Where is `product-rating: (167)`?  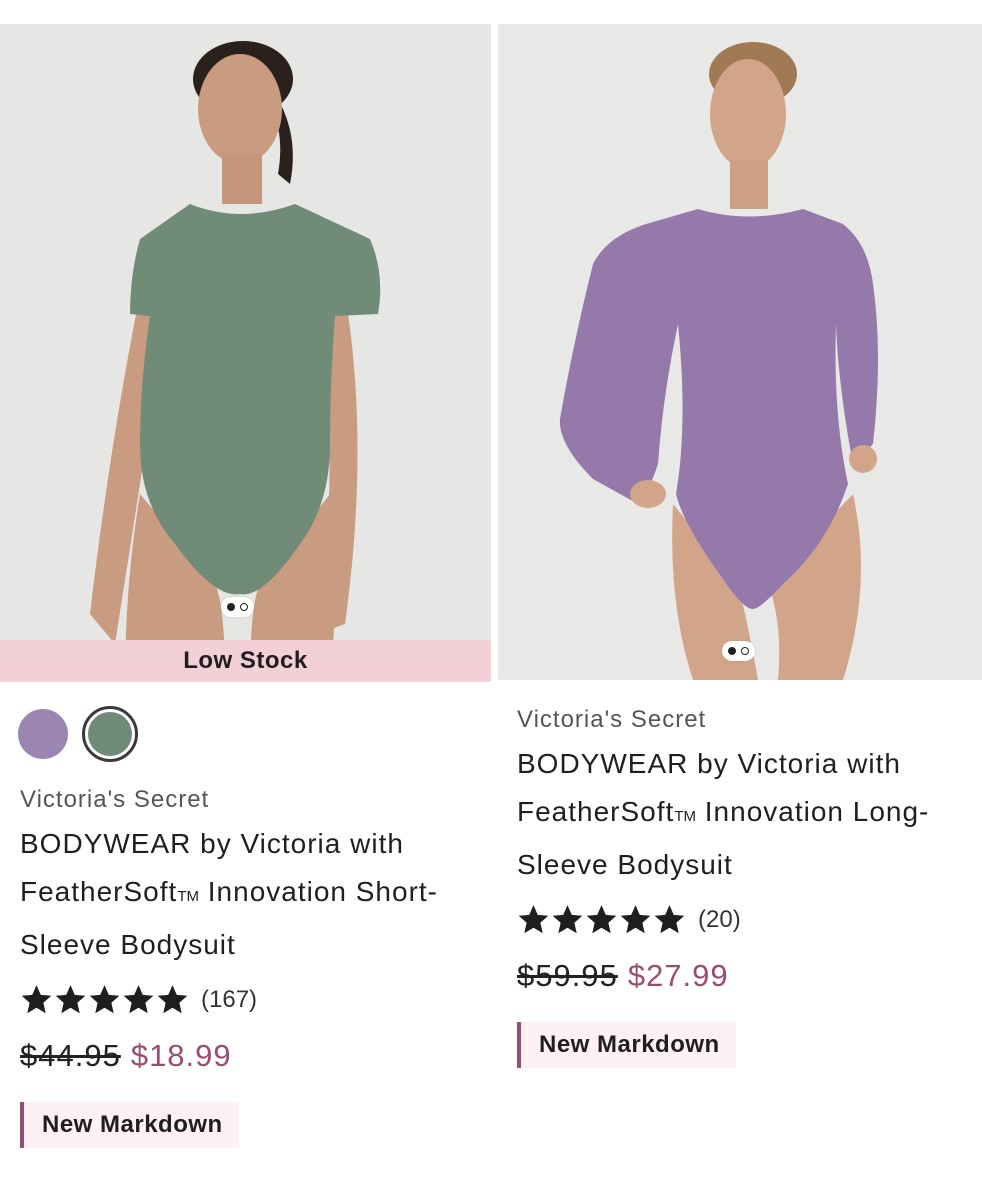 product-rating: (167) is located at coordinates (255, 999).